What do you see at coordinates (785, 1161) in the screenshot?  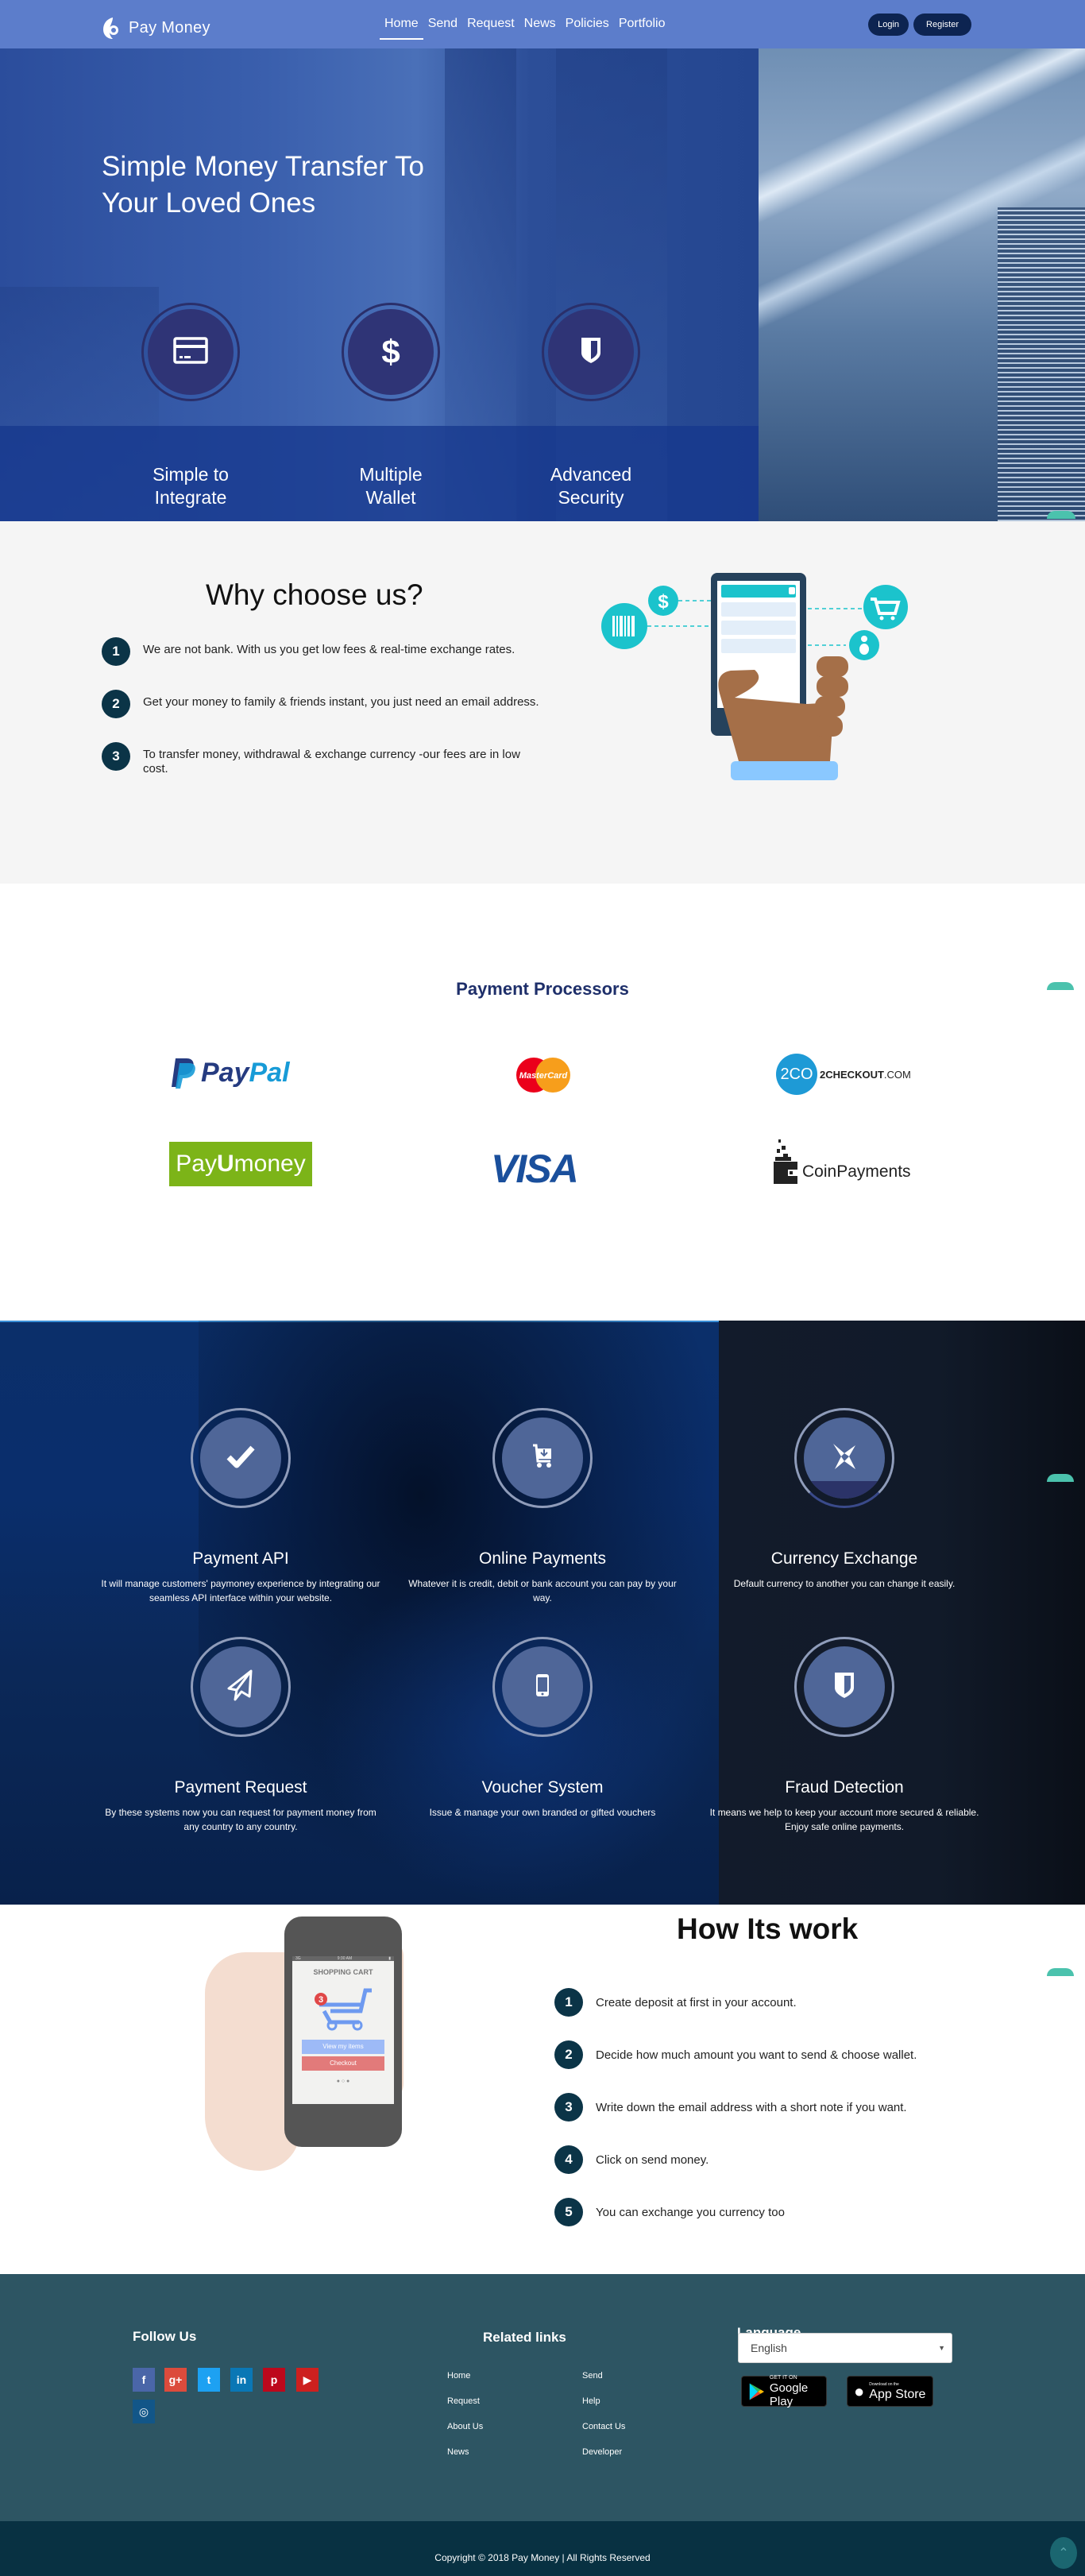 I see `coinpayments-wallet-icon` at bounding box center [785, 1161].